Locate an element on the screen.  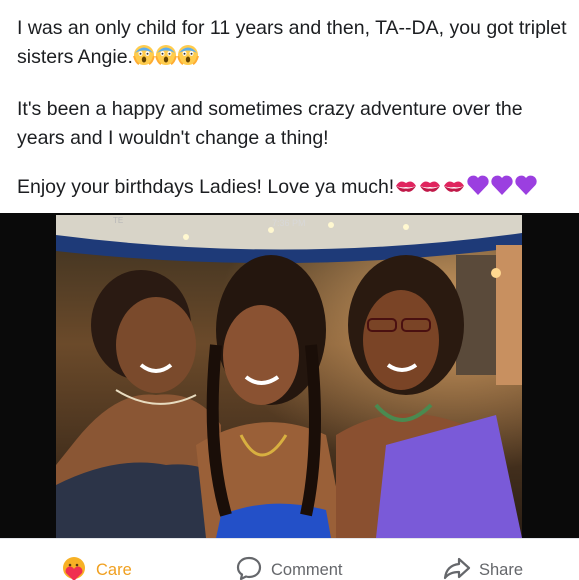
comment-button: Comment is located at coordinates (289, 567).